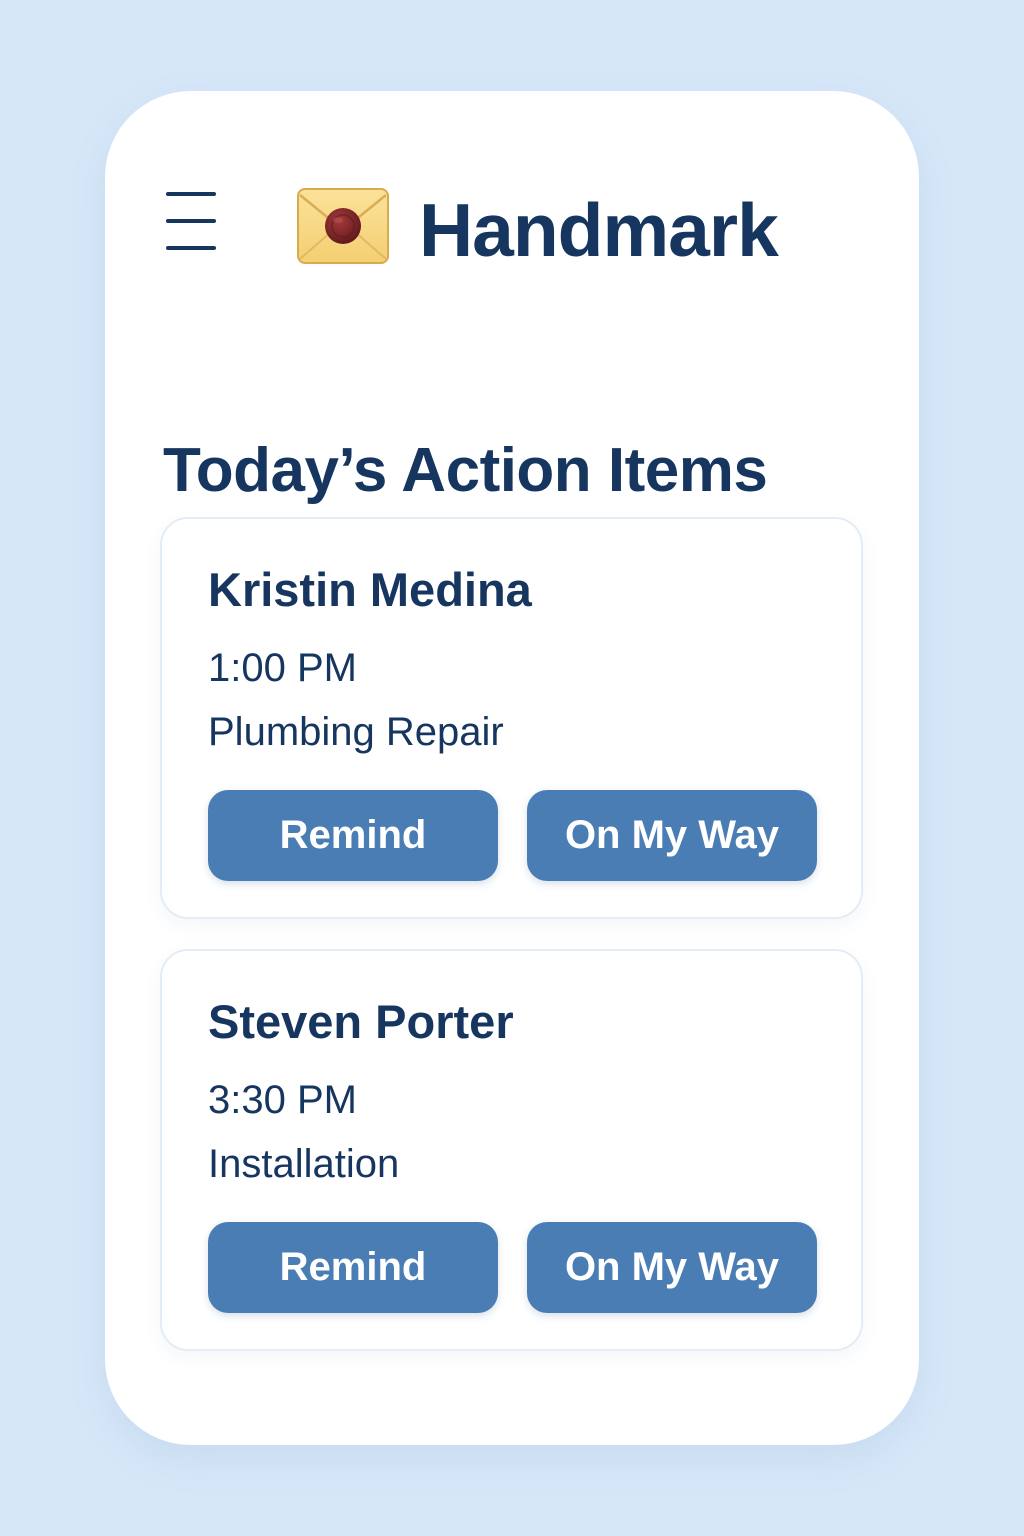  Describe the element at coordinates (370, 589) in the screenshot. I see `client-name: Kristin Medina` at that location.